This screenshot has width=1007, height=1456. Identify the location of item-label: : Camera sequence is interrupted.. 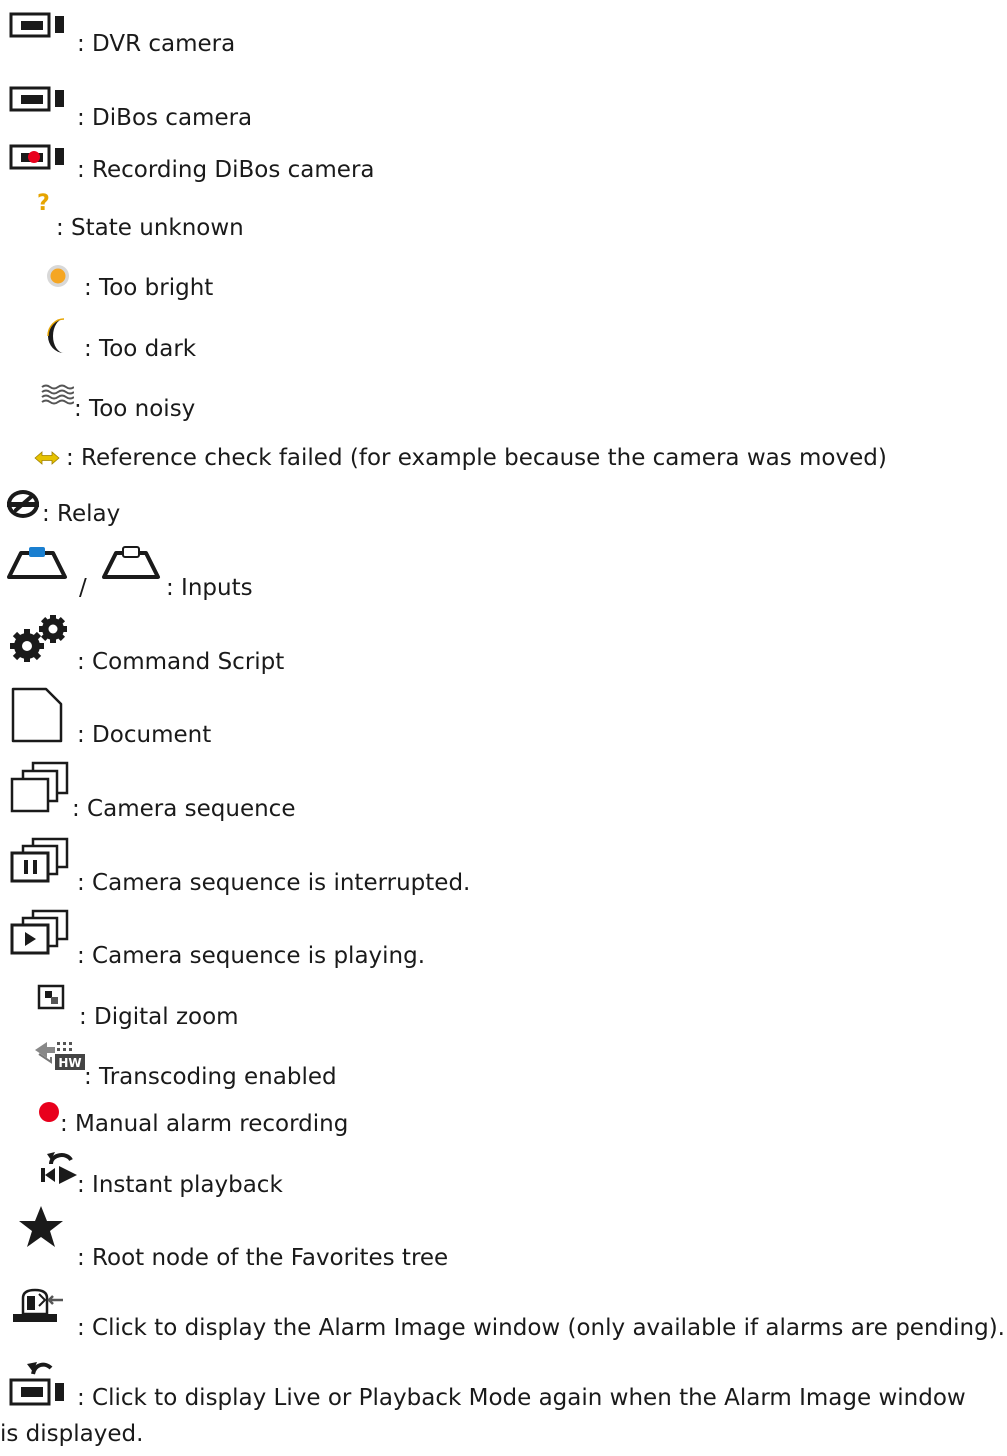
(274, 883).